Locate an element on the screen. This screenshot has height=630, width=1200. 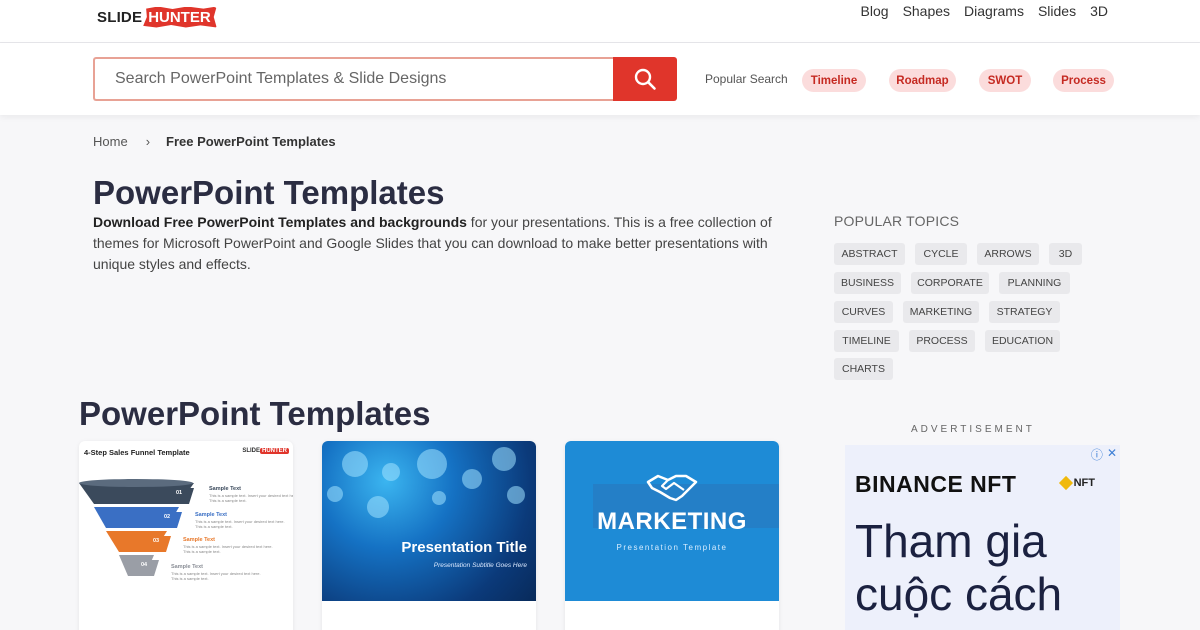
thumbnail-subtitle: Presentation Subtitle Goes Here is located at coordinates (480, 565).